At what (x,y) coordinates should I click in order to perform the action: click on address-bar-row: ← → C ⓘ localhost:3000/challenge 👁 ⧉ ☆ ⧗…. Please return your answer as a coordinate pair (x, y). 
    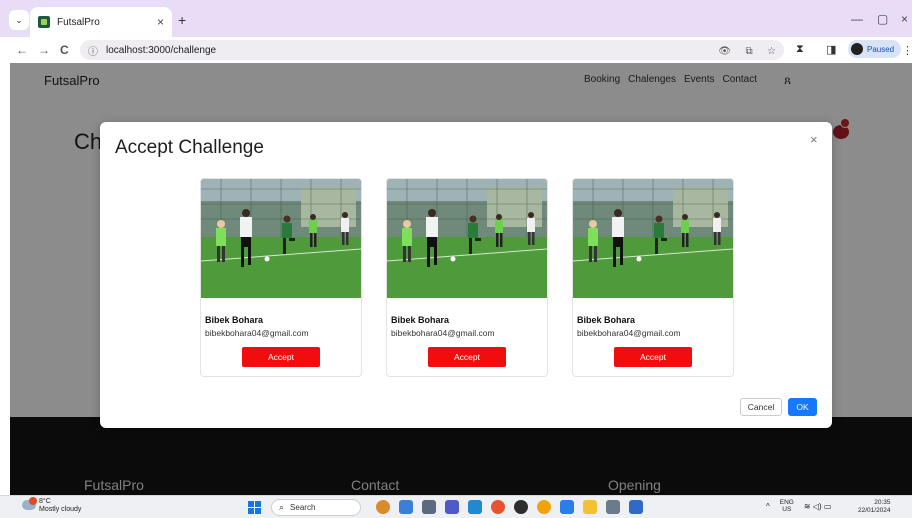
    Looking at the image, I should click on (456, 50).